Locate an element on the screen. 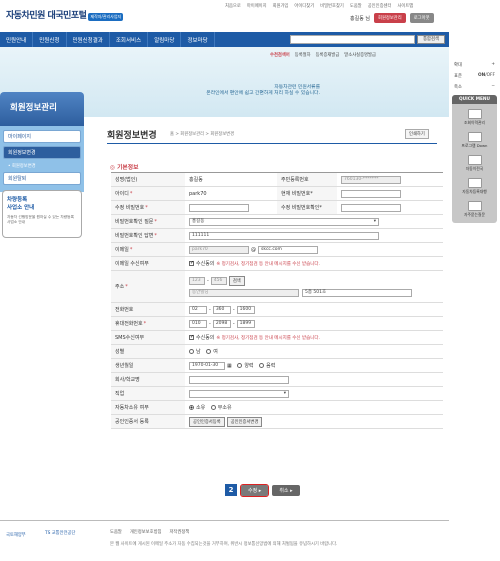  nav-item-apply: 민원신청 is located at coordinates (50, 39).